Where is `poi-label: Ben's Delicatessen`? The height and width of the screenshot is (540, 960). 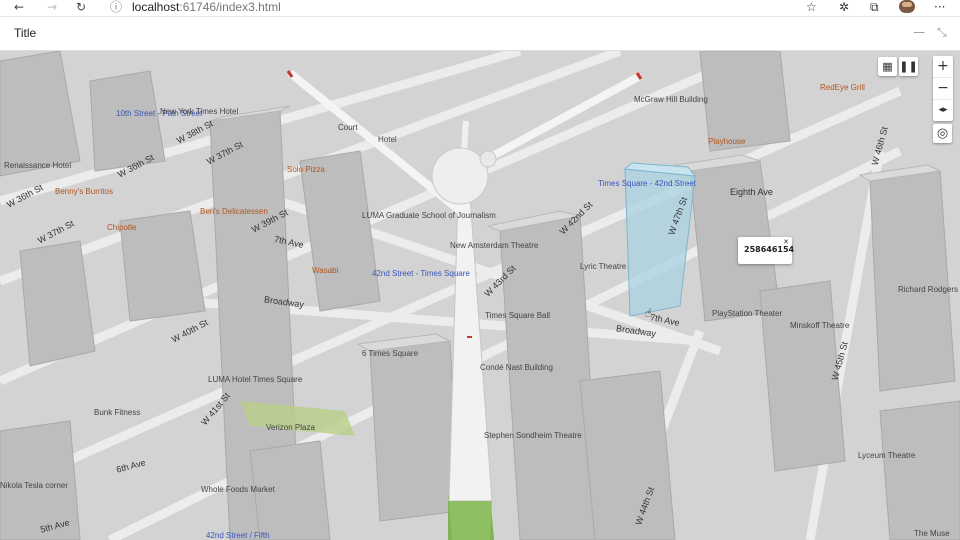
poi-label: Ben's Delicatessen is located at coordinates (234, 211).